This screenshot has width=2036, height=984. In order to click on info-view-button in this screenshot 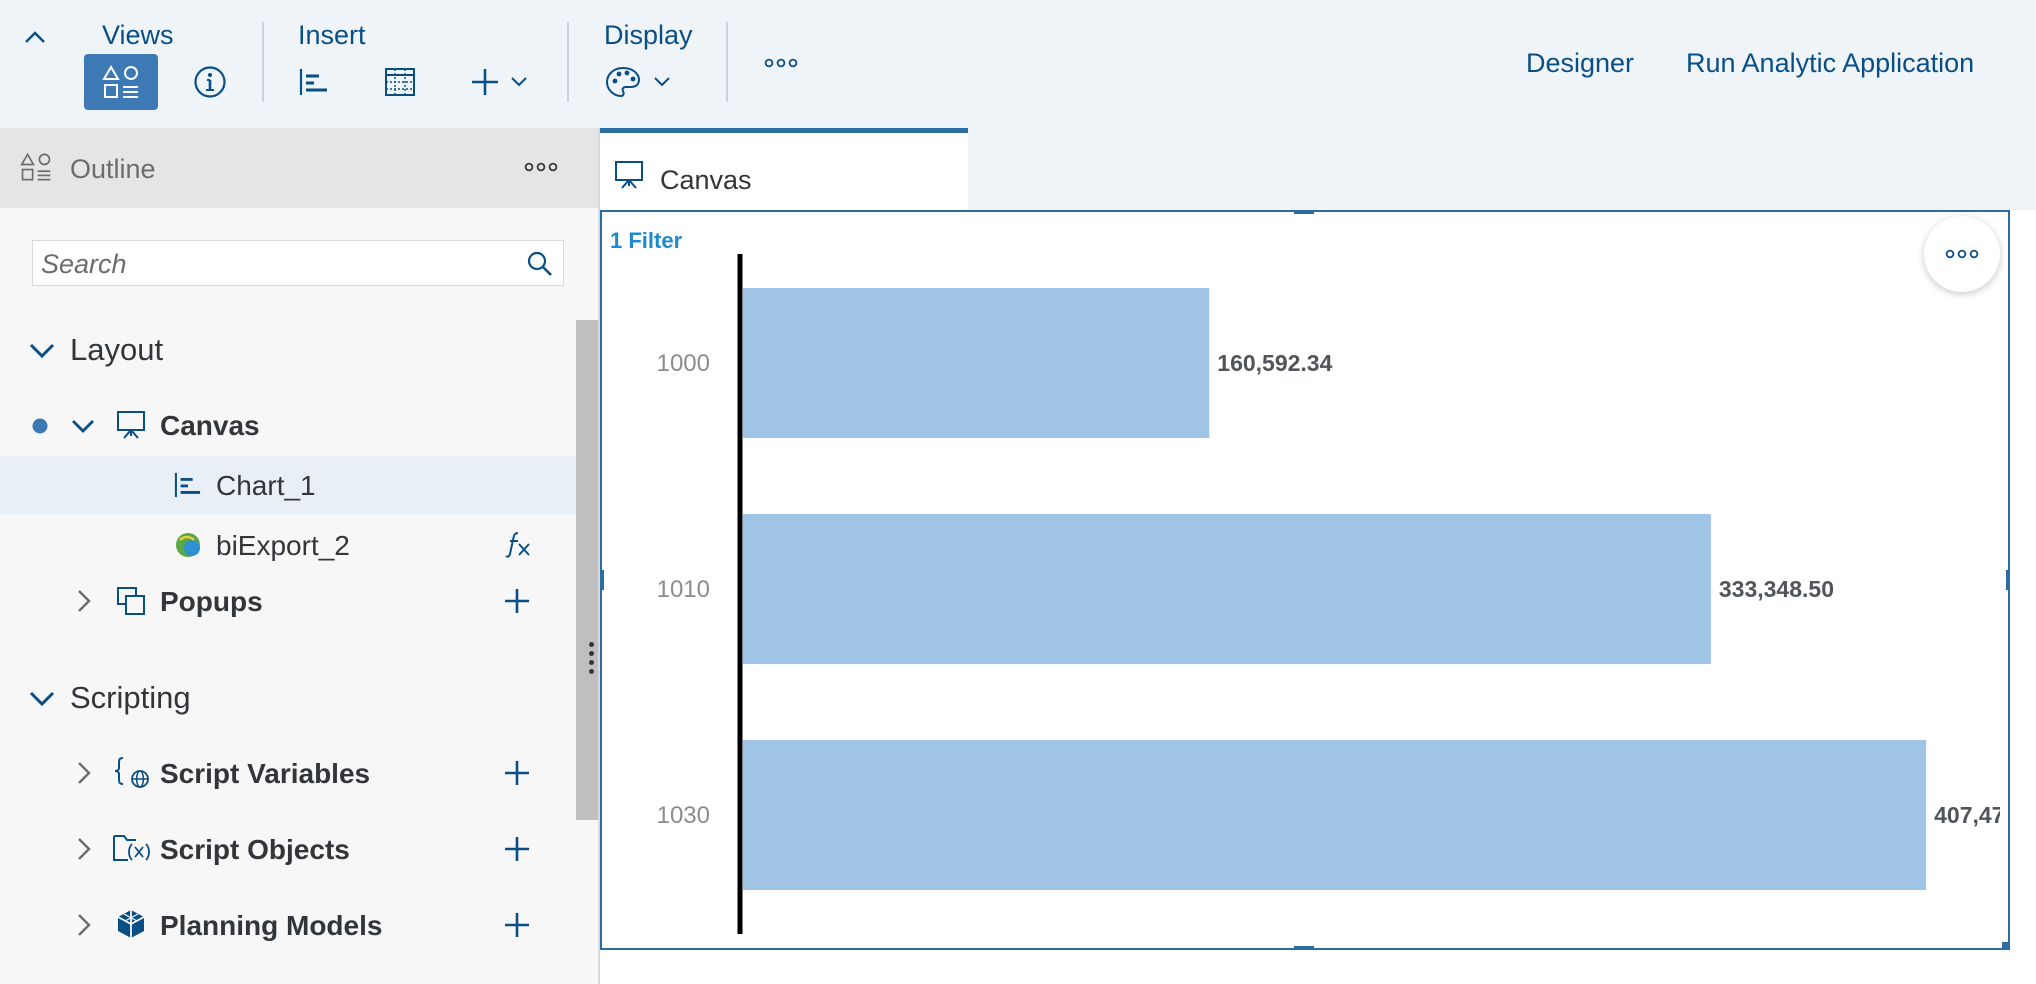, I will do `click(210, 82)`.